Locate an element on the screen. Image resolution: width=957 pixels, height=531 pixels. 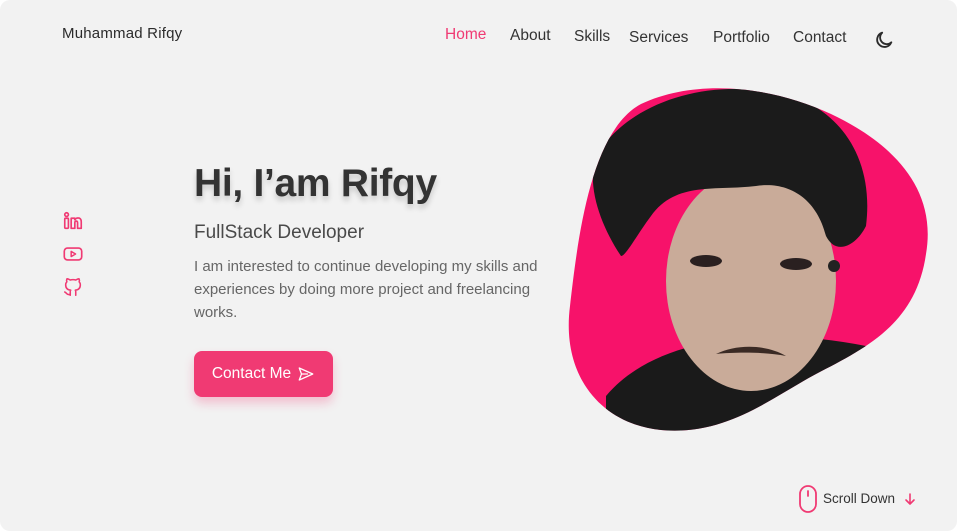
nav-services: Services is located at coordinates (658, 38).